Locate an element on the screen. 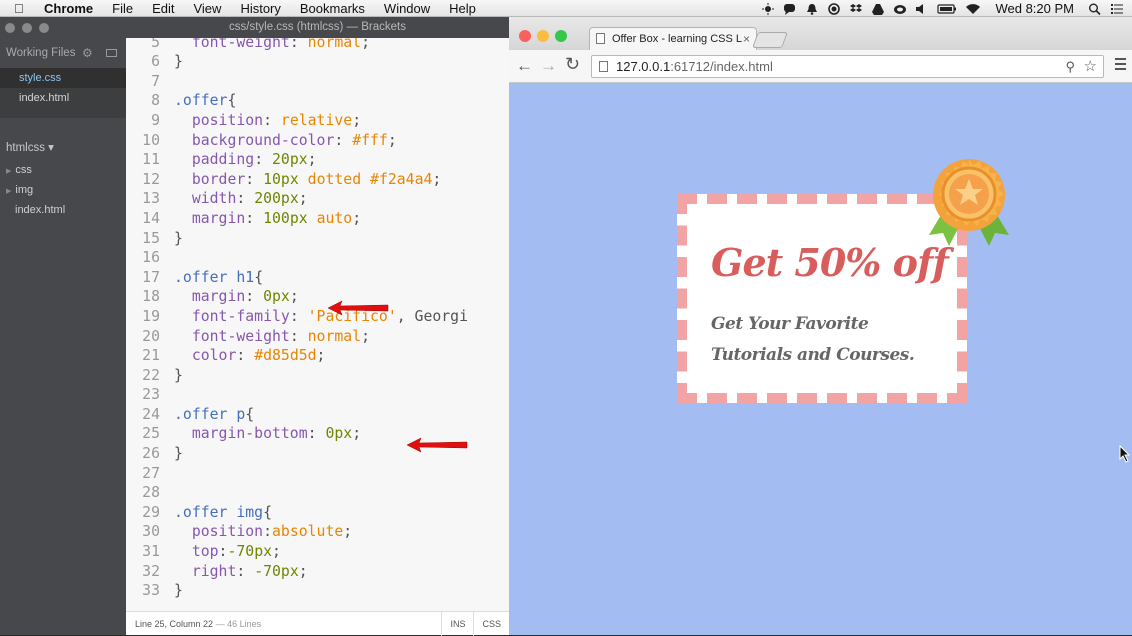 Image resolution: width=1132 pixels, height=636 pixels. tree-file-index-html: index.html is located at coordinates (63, 210).